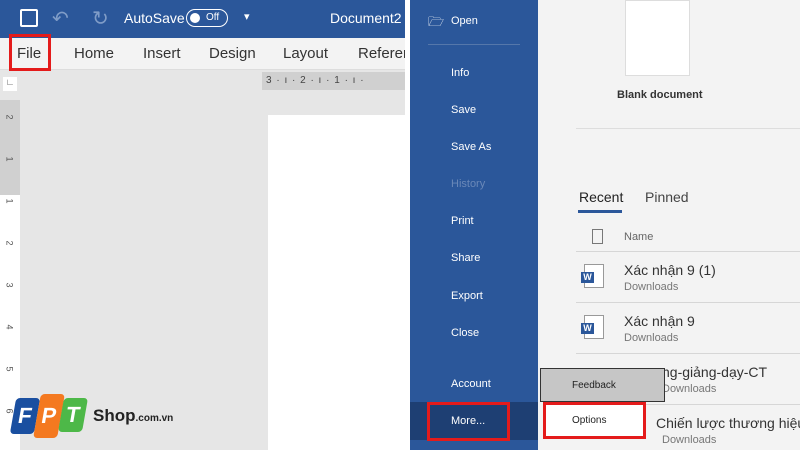  Describe the element at coordinates (465, 258) in the screenshot. I see `nav-share: Share` at that location.